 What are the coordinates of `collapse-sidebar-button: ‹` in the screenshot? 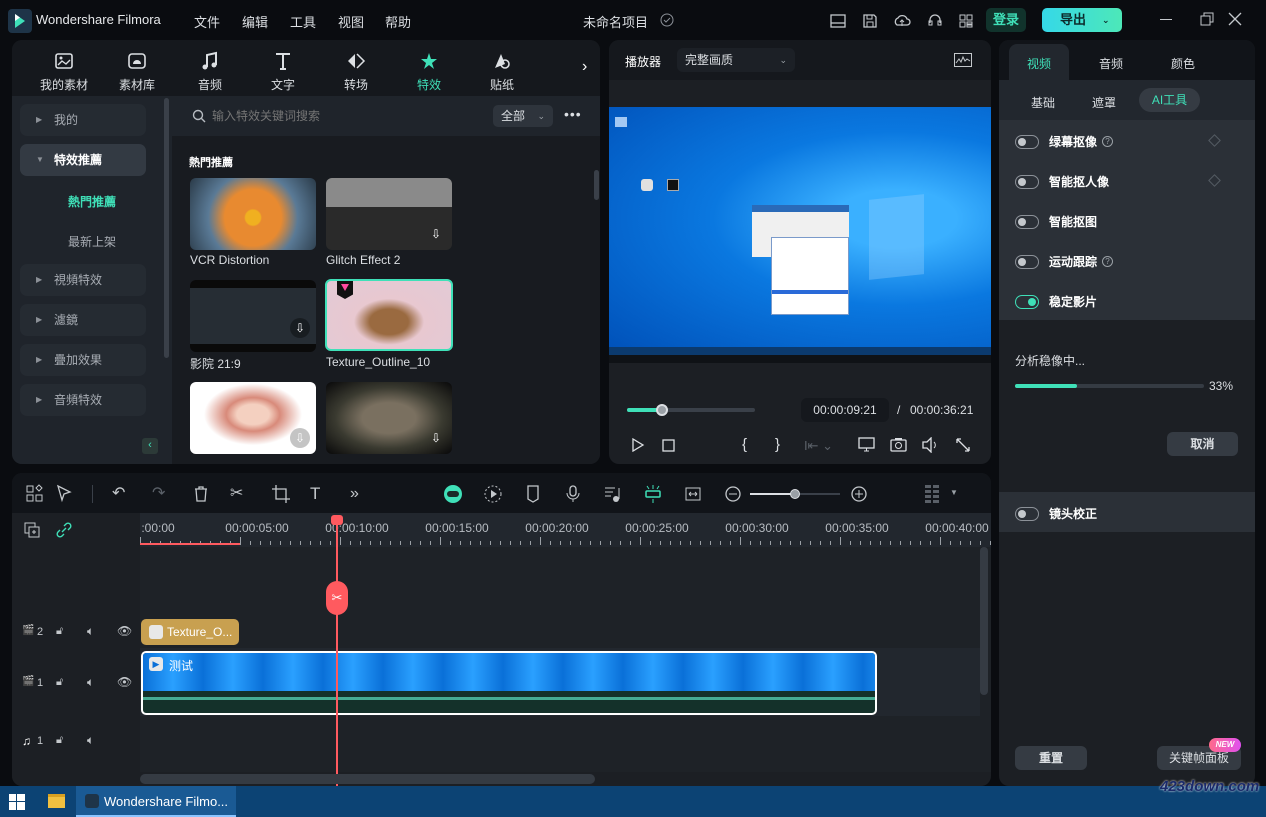 It's located at (150, 446).